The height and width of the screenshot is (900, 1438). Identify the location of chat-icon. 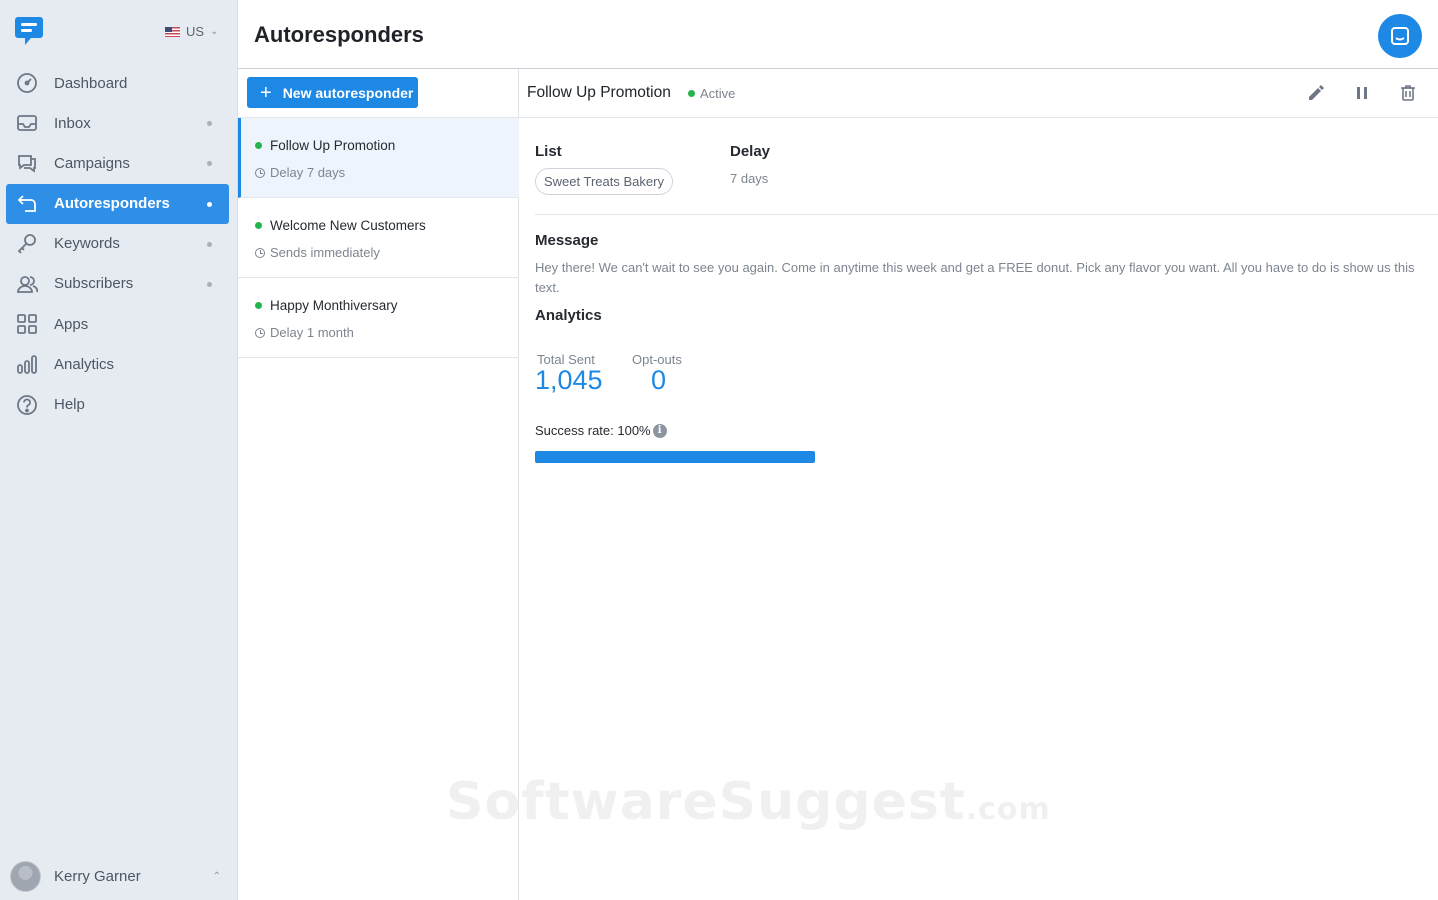
(1400, 36).